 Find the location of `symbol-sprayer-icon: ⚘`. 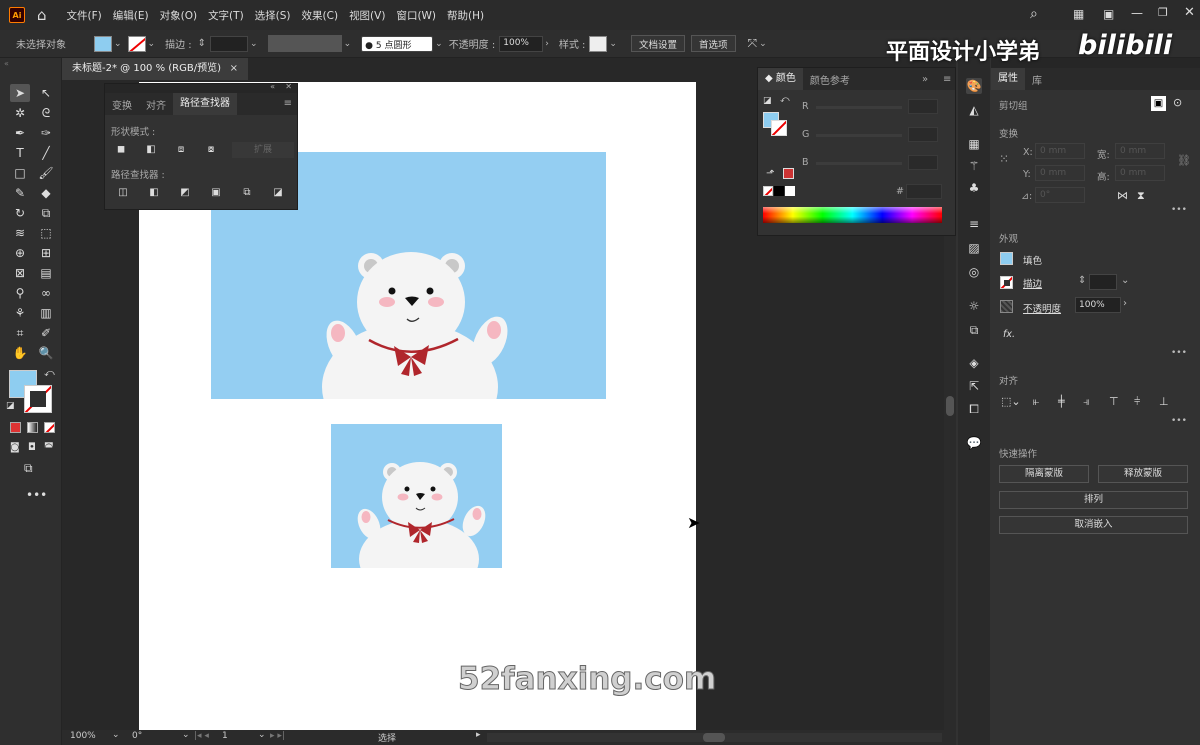

symbol-sprayer-icon: ⚘ is located at coordinates (20, 313).